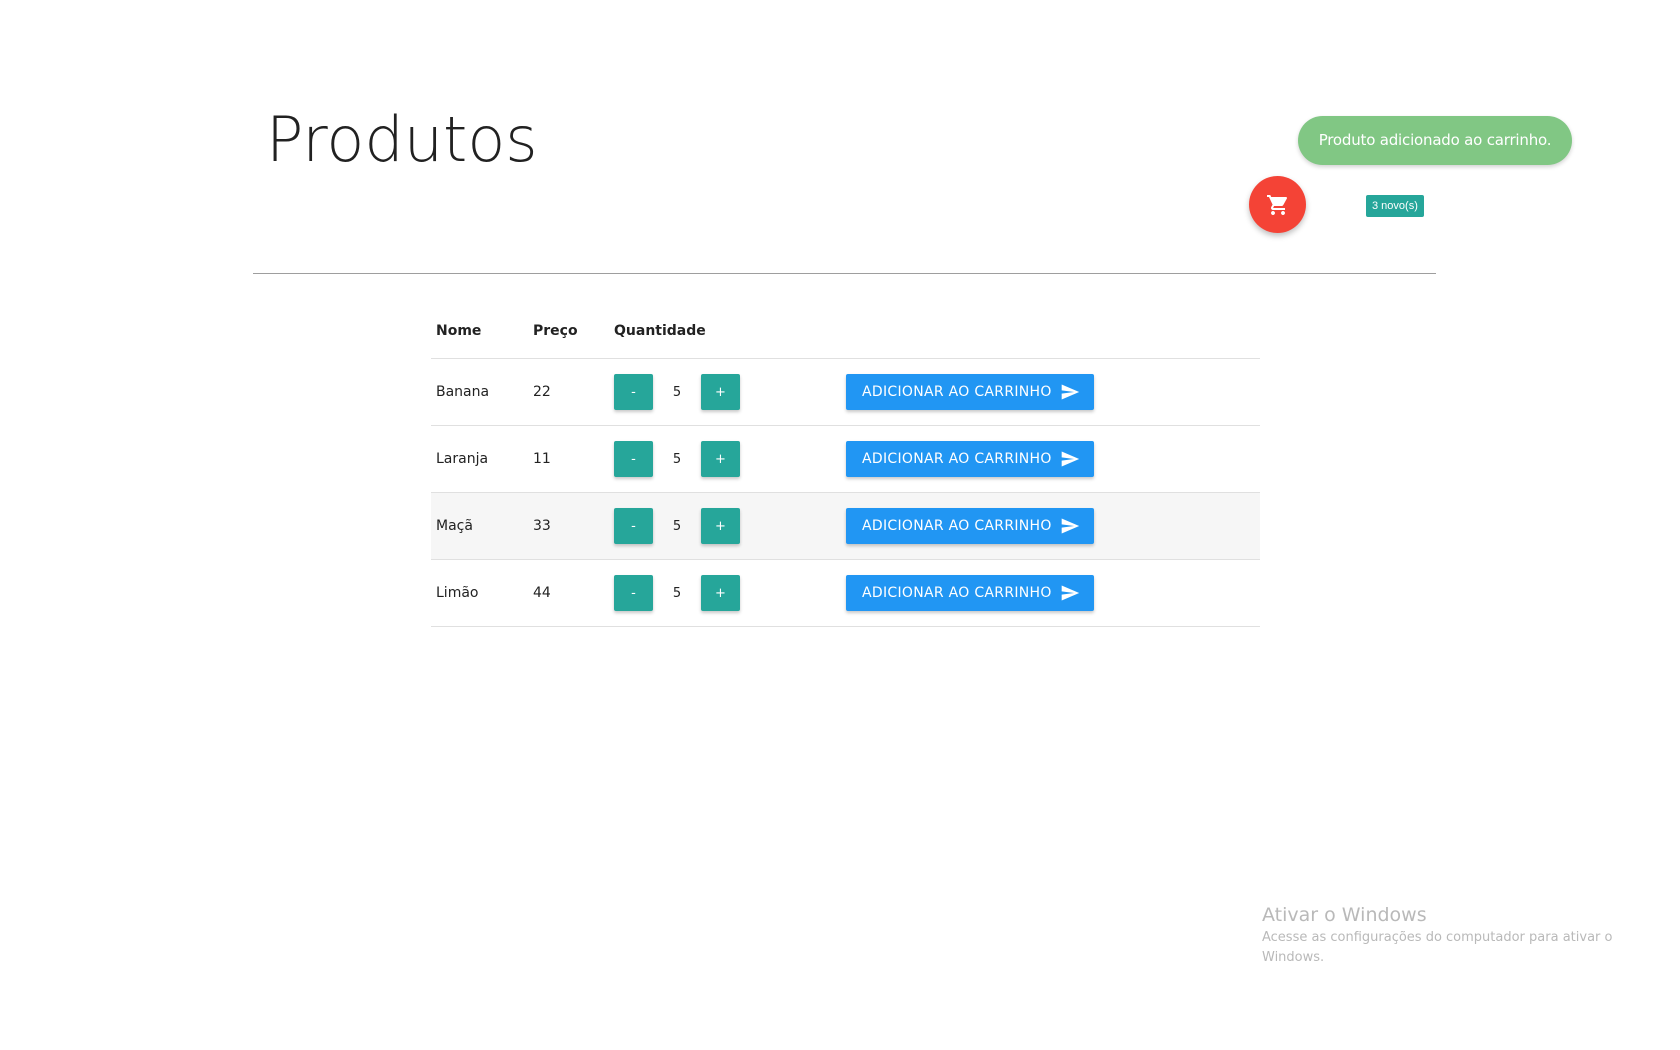 This screenshot has height=1050, width=1680. Describe the element at coordinates (479, 331) in the screenshot. I see `column-header-name: Nome` at that location.